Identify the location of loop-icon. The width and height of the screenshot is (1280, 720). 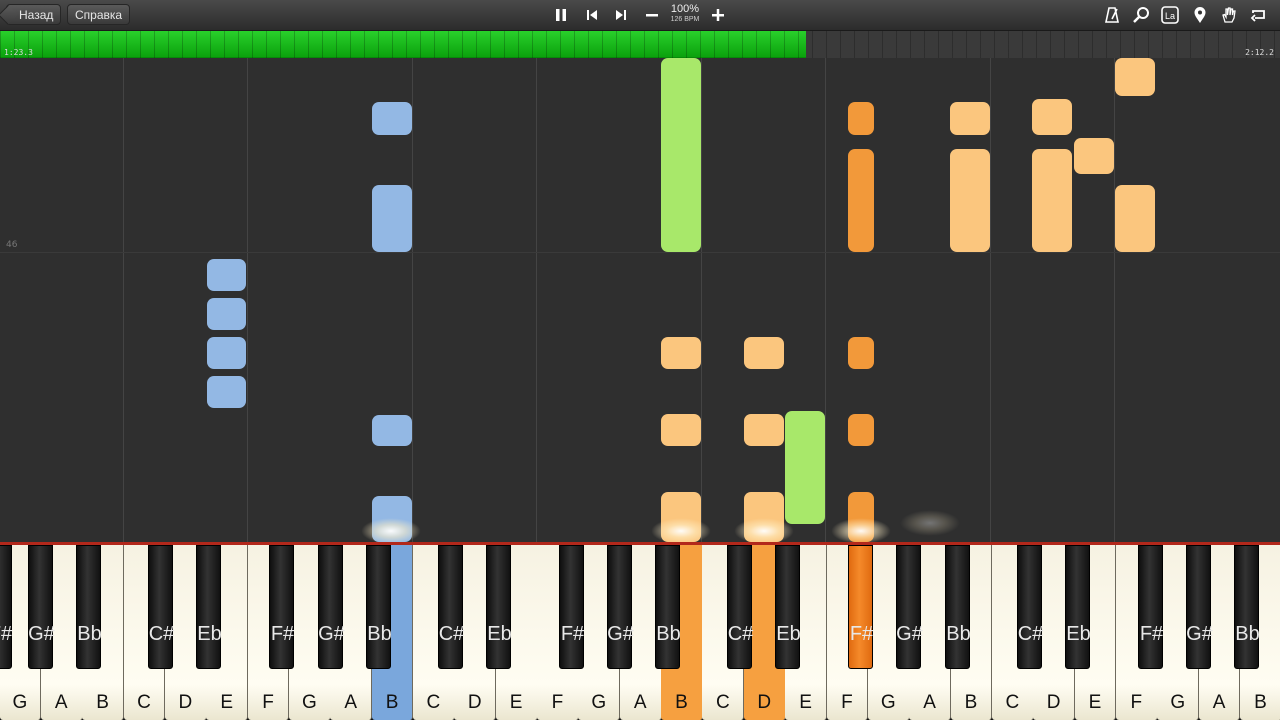
(1259, 15).